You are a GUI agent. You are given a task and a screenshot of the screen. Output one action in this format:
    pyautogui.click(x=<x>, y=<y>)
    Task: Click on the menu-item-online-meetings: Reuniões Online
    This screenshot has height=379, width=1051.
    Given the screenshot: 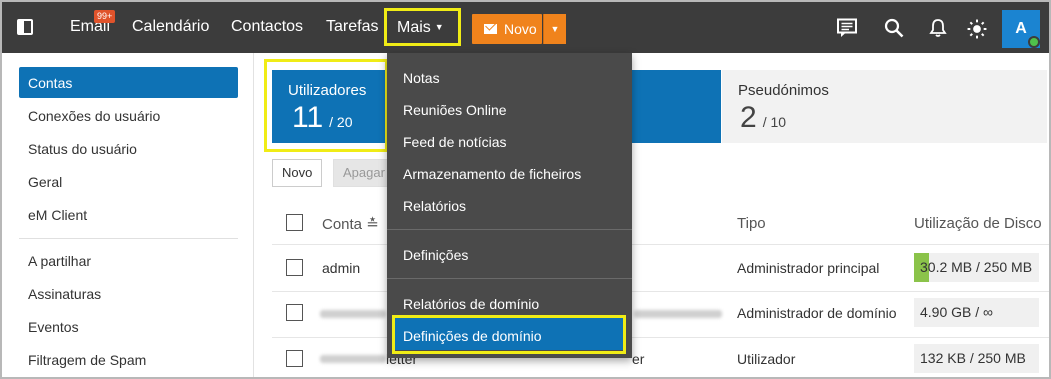 What is the action you would take?
    pyautogui.click(x=455, y=110)
    